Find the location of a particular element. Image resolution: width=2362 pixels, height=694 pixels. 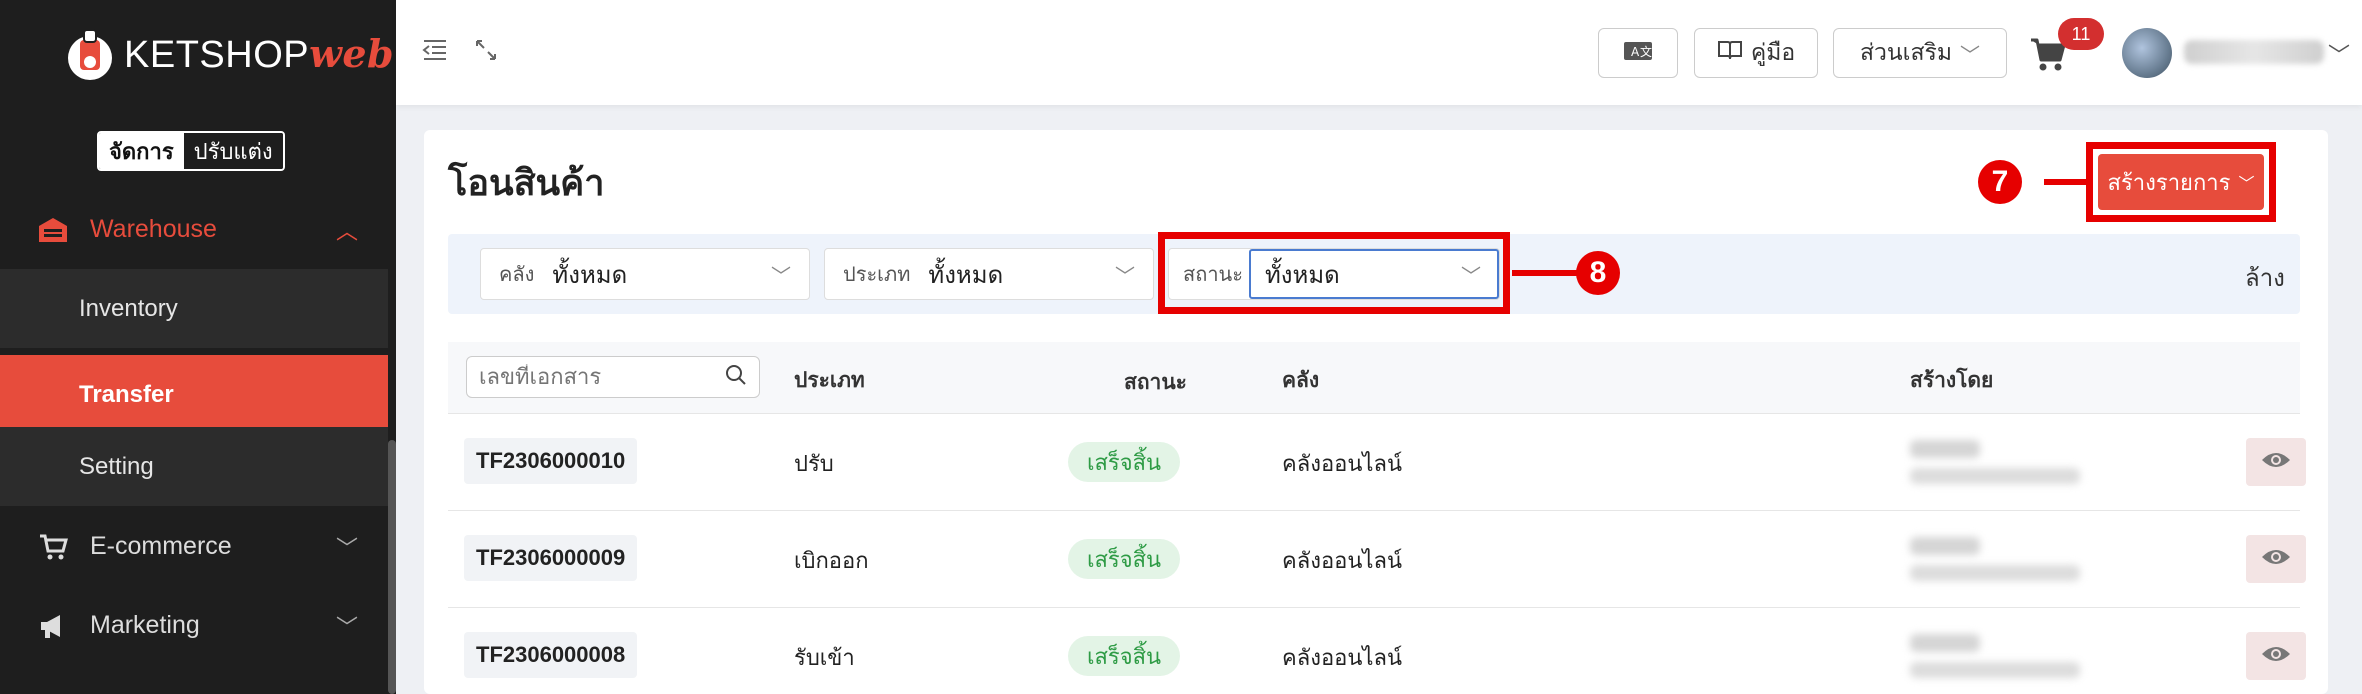

sidebar-item-inventory: Inventory is located at coordinates (194, 308).